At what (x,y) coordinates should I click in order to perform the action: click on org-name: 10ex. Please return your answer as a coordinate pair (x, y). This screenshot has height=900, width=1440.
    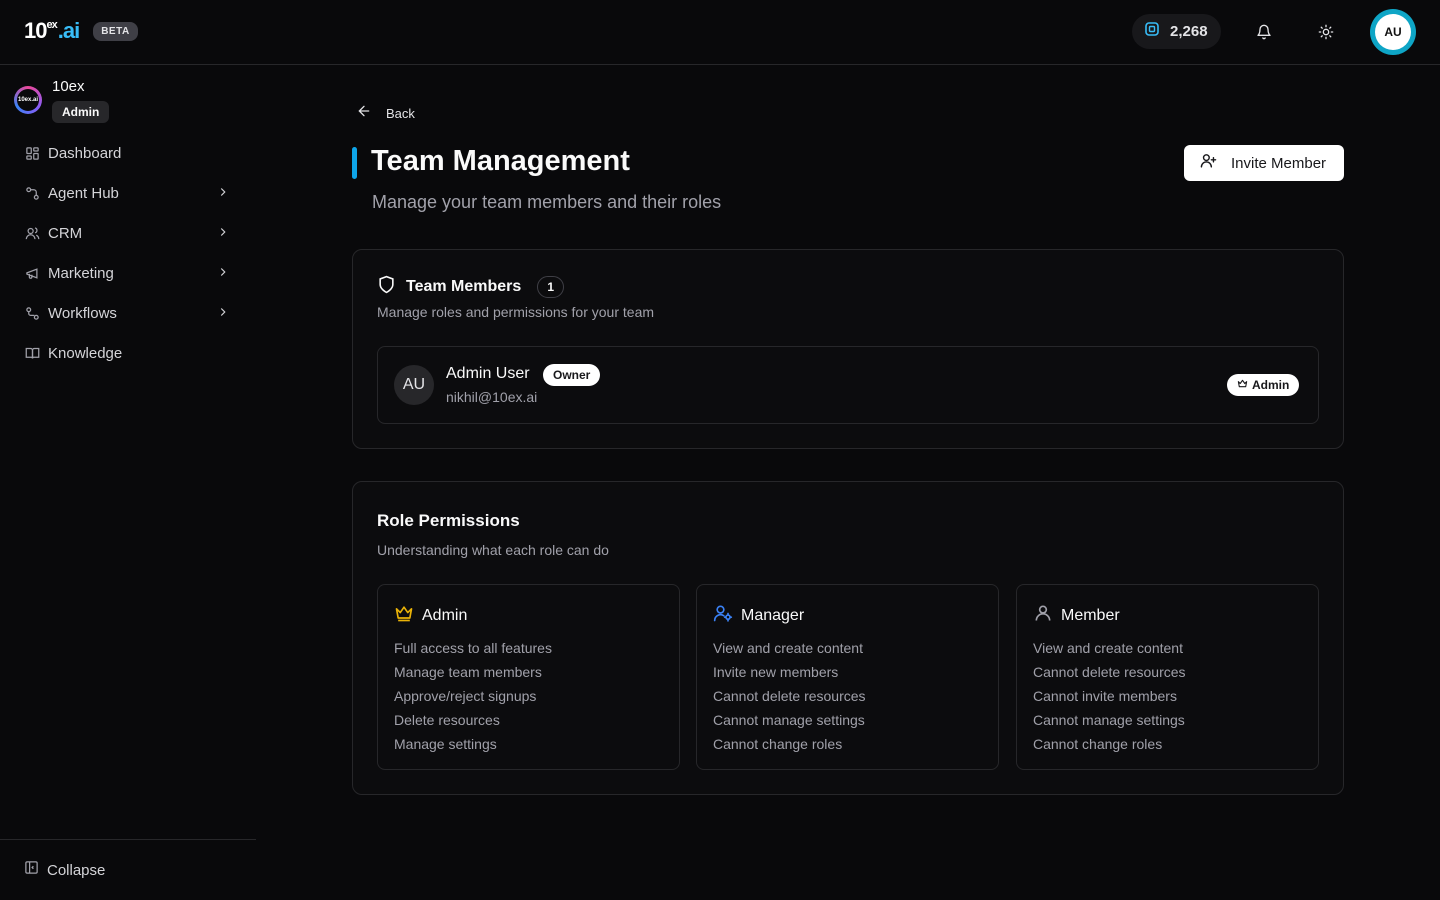
    Looking at the image, I should click on (68, 86).